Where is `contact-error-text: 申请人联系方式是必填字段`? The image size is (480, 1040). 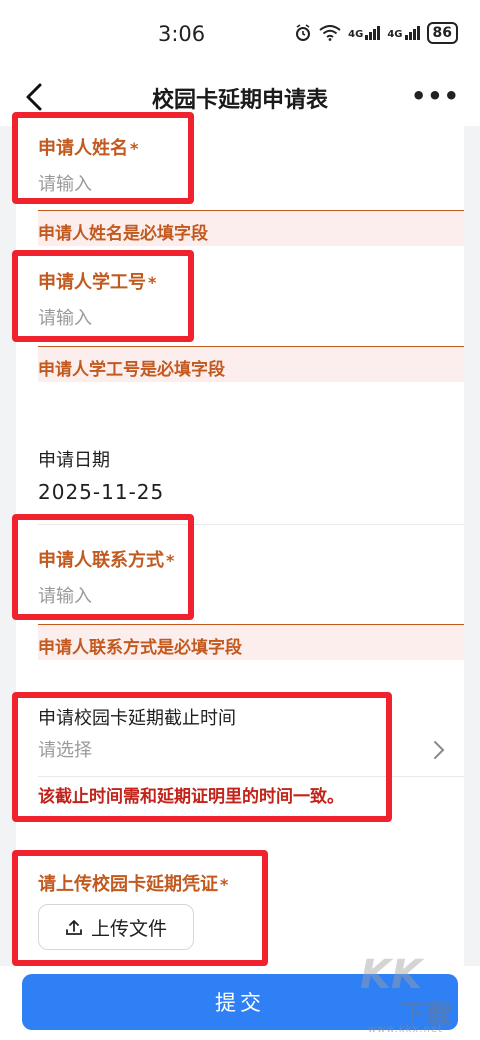 contact-error-text: 申请人联系方式是必填字段 is located at coordinates (140, 648).